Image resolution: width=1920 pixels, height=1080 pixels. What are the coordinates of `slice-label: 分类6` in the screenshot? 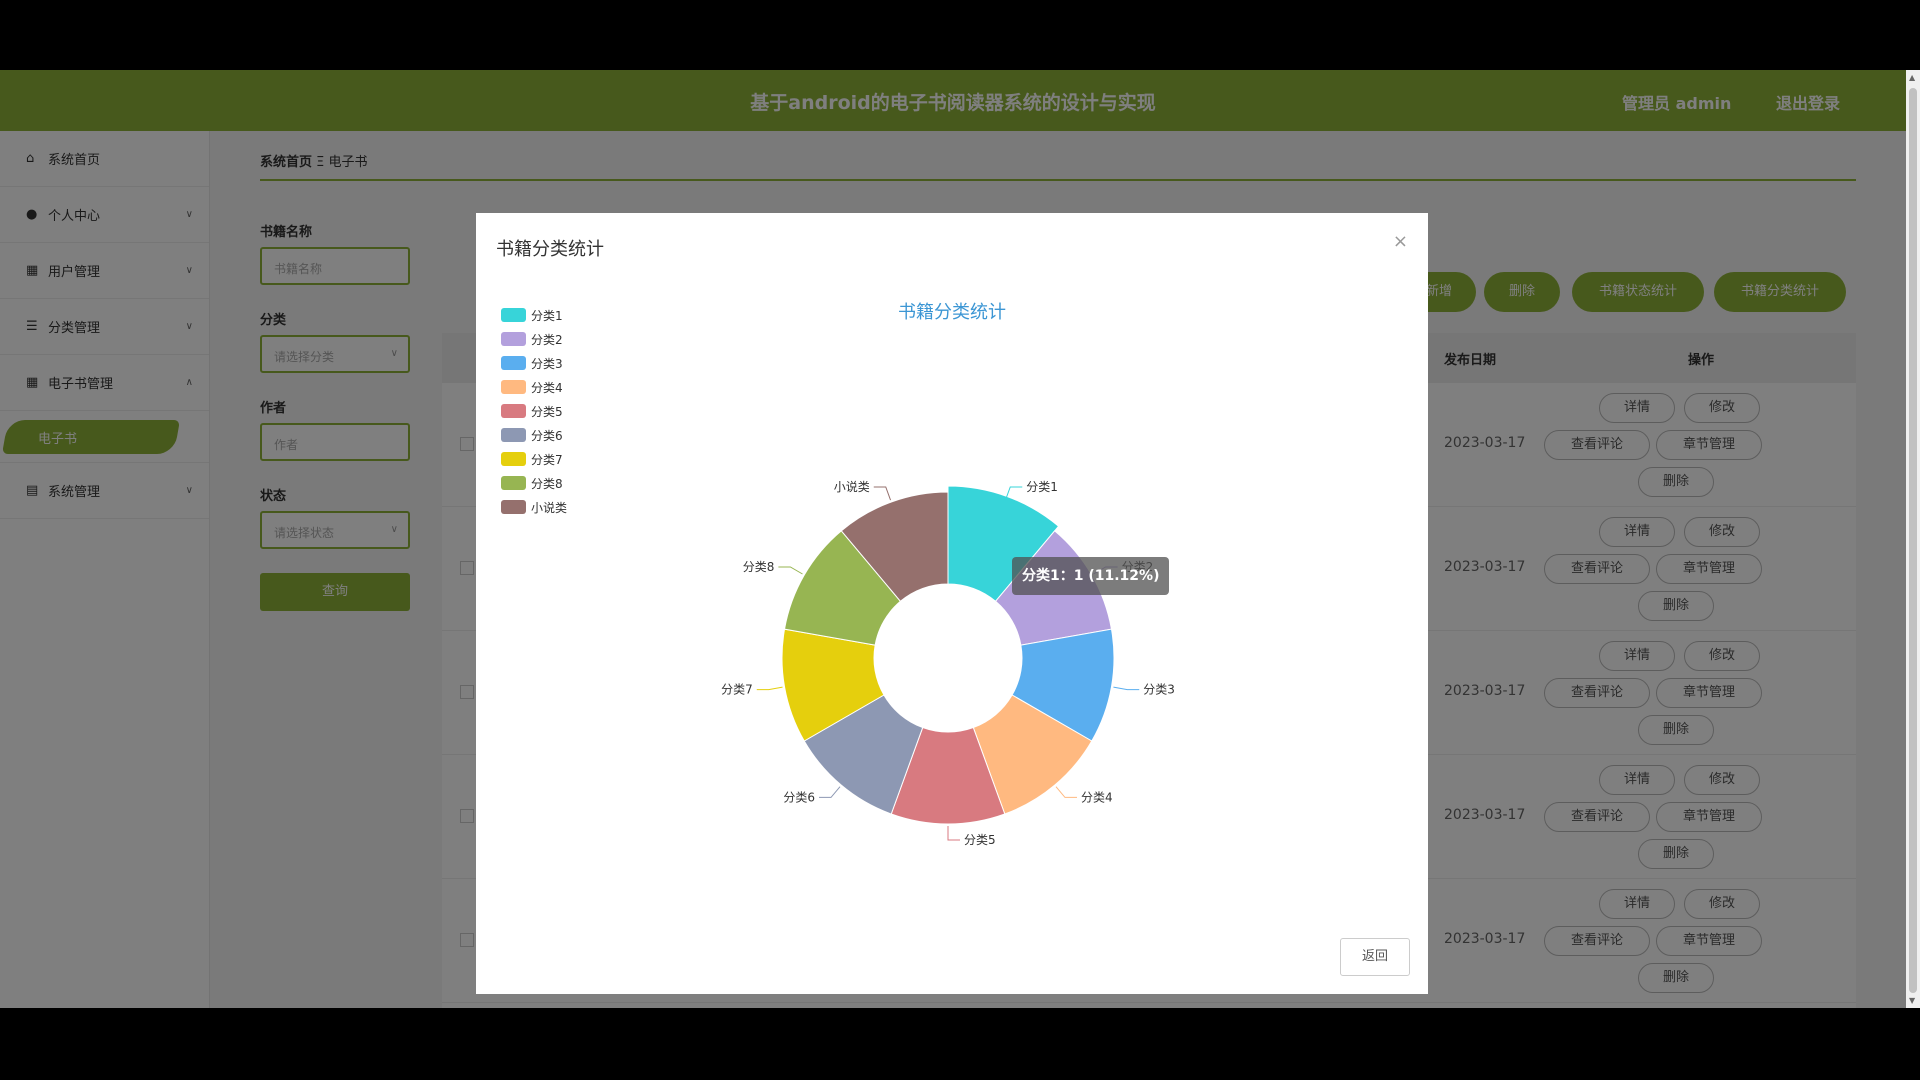 It's located at (799, 797).